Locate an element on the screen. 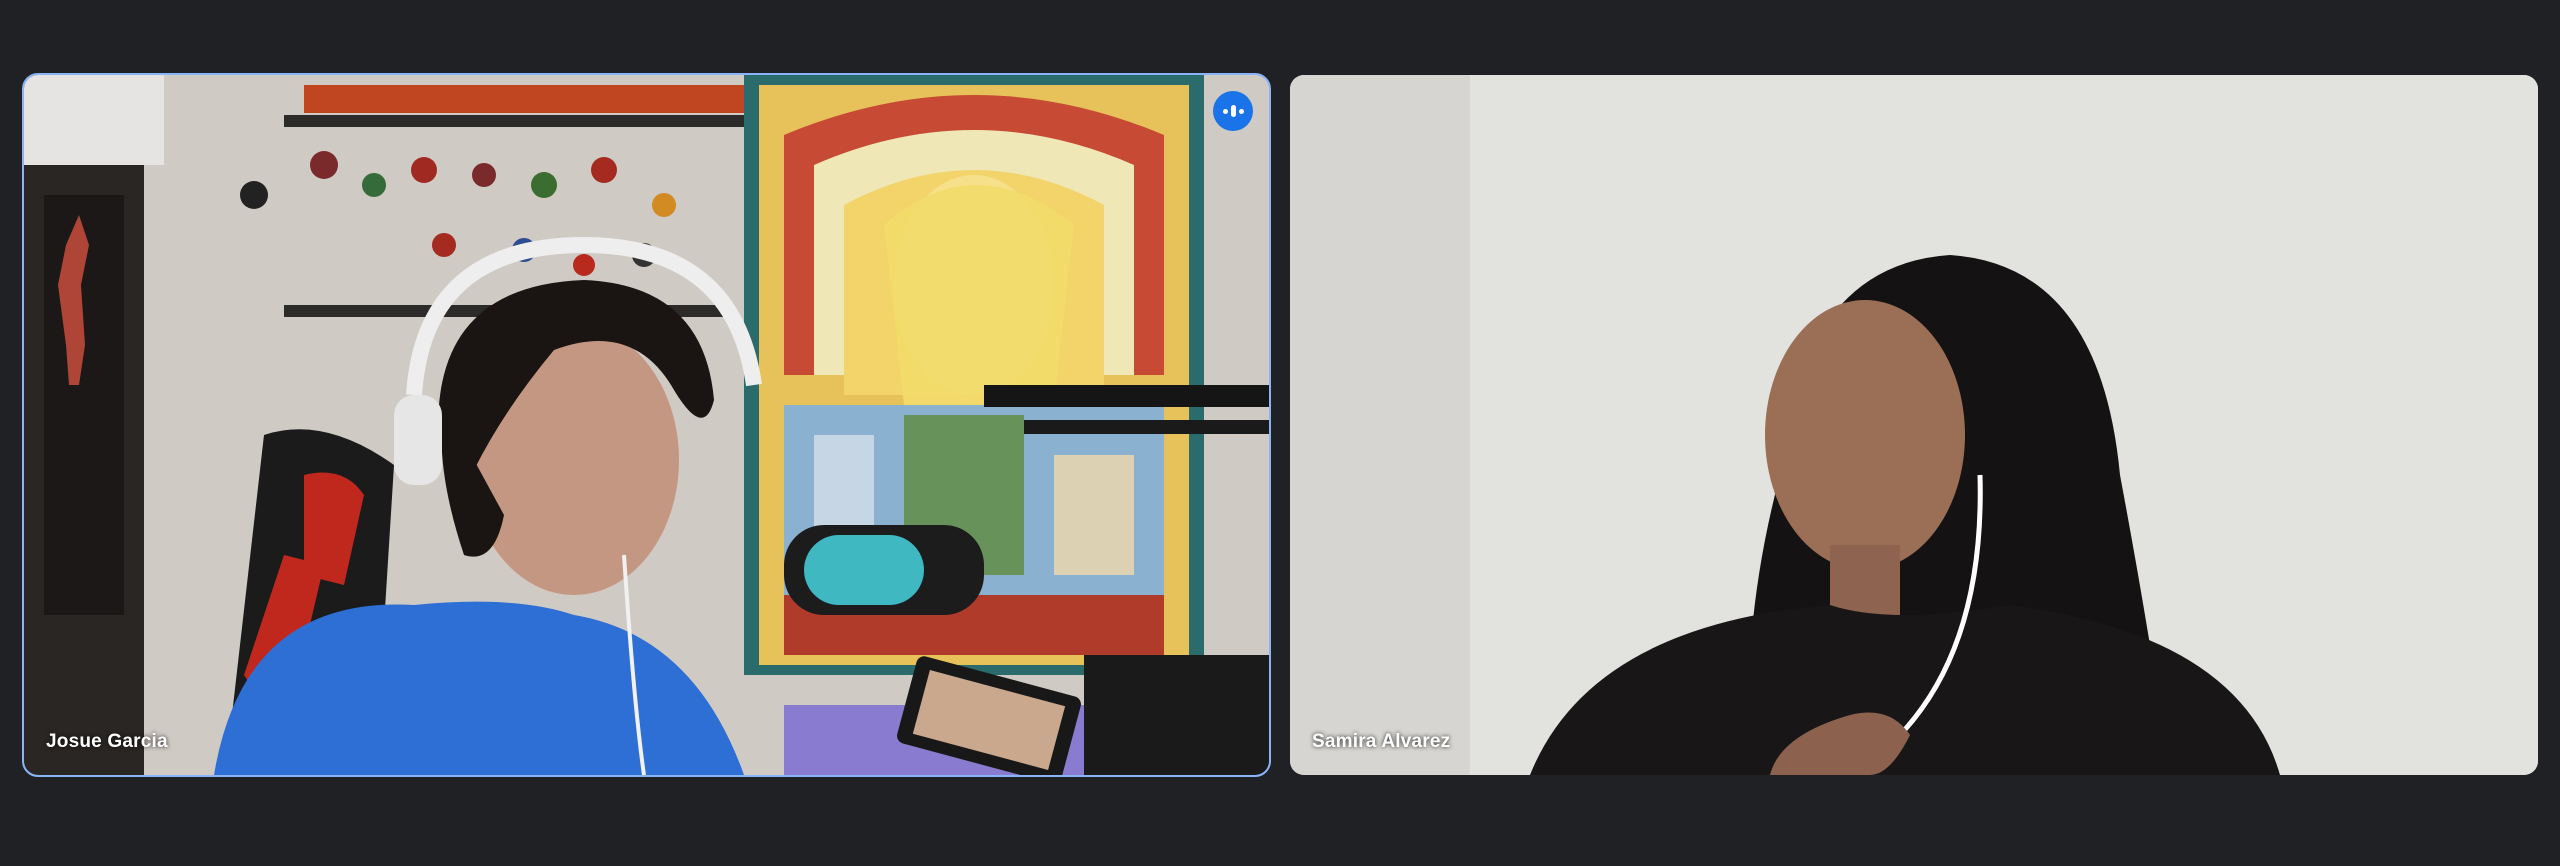 The image size is (2560, 866). audio-level-icon is located at coordinates (1233, 111).